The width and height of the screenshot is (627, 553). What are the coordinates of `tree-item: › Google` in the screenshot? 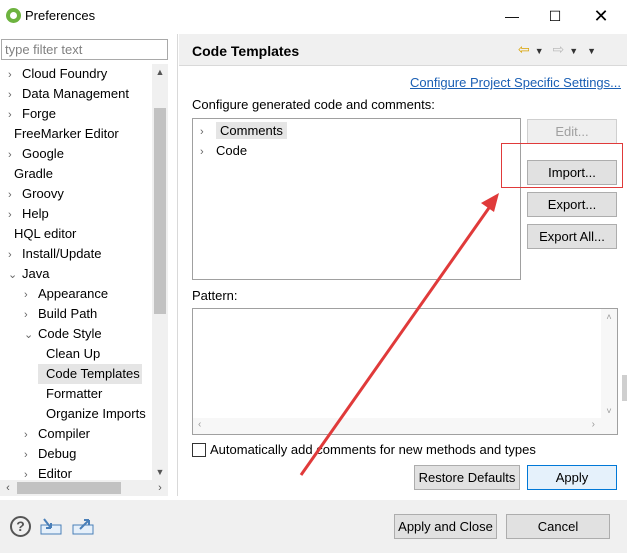 It's located at (36, 154).